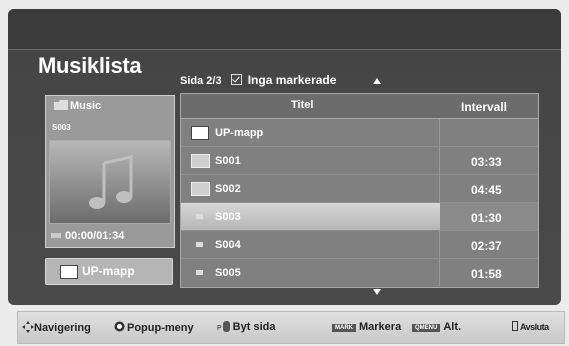  Describe the element at coordinates (109, 271) in the screenshot. I see `up-folder-button: UP-mapp` at that location.